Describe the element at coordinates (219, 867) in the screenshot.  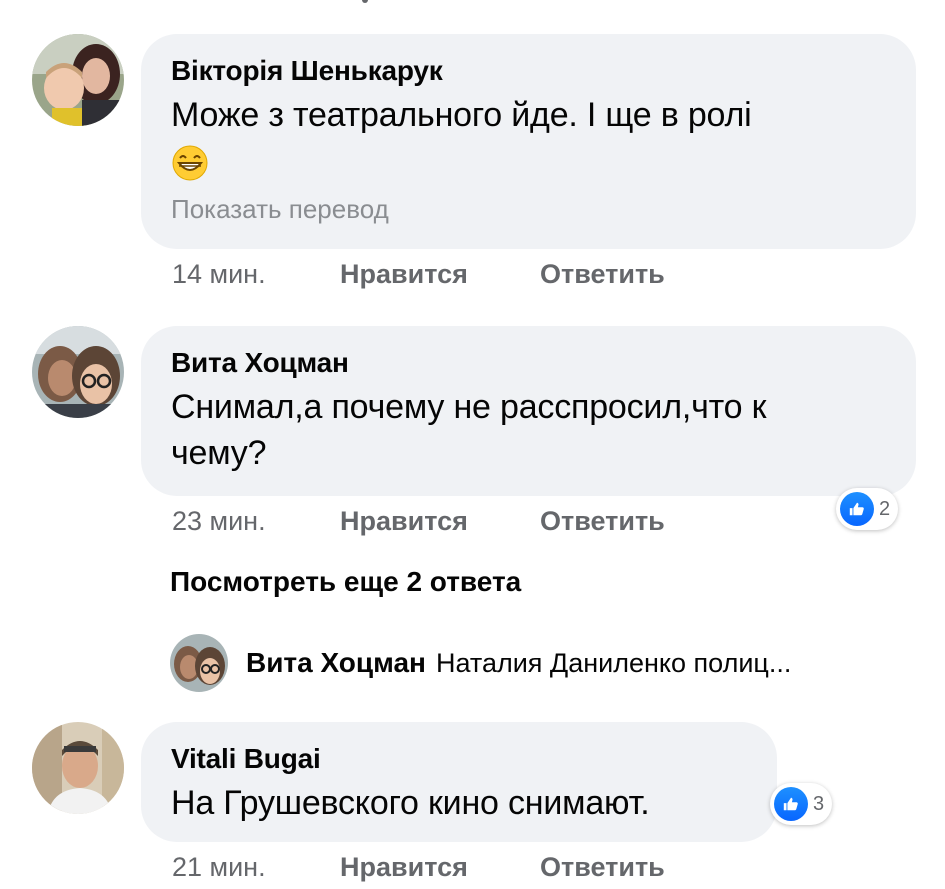
I see `comment-time: 21 мин.` at that location.